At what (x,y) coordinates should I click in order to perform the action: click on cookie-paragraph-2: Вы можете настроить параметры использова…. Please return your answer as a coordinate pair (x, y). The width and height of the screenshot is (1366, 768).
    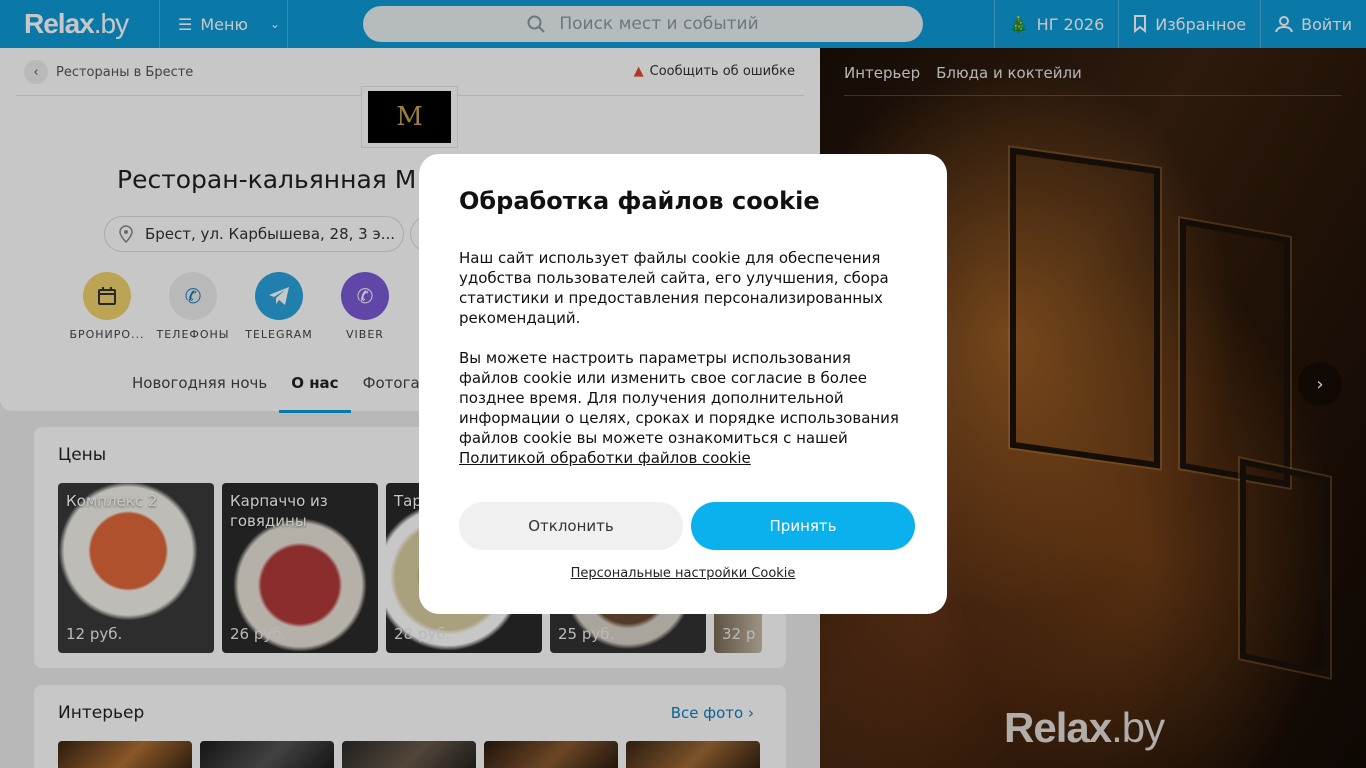
    Looking at the image, I should click on (683, 408).